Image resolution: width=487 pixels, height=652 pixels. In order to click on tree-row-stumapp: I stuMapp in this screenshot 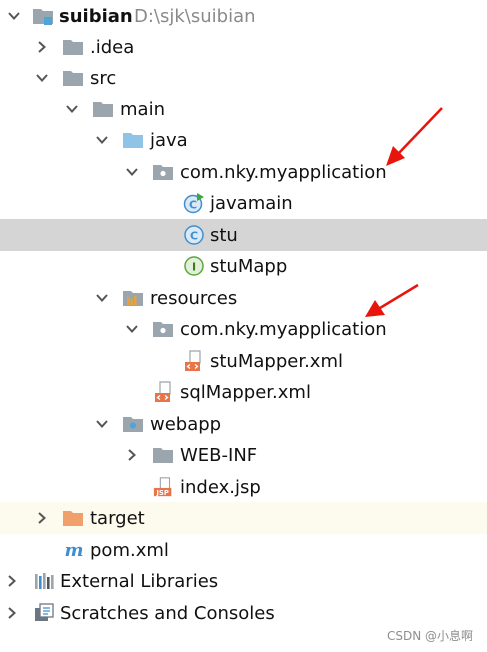, I will do `click(243, 266)`.